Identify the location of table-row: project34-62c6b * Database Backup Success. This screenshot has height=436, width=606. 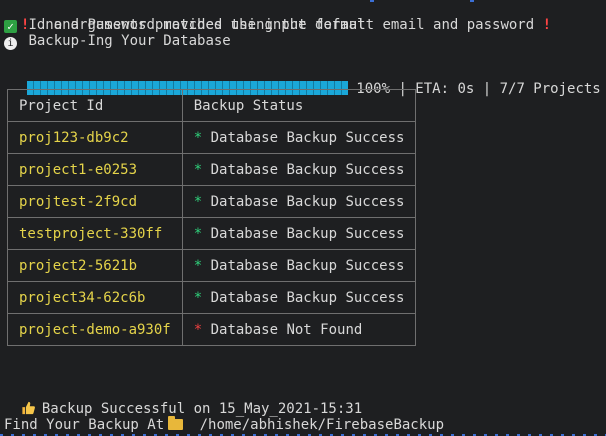
(212, 297).